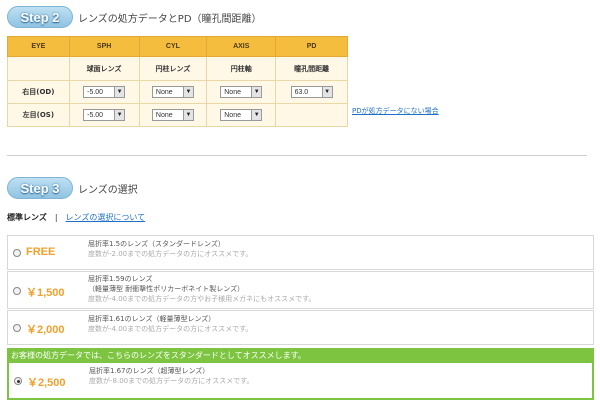 Image resolution: width=600 pixels, height=400 pixels. I want to click on table-row-left-eye: 左目(OS) -5.00 ▼ None ▼ None ▼, so click(177, 115).